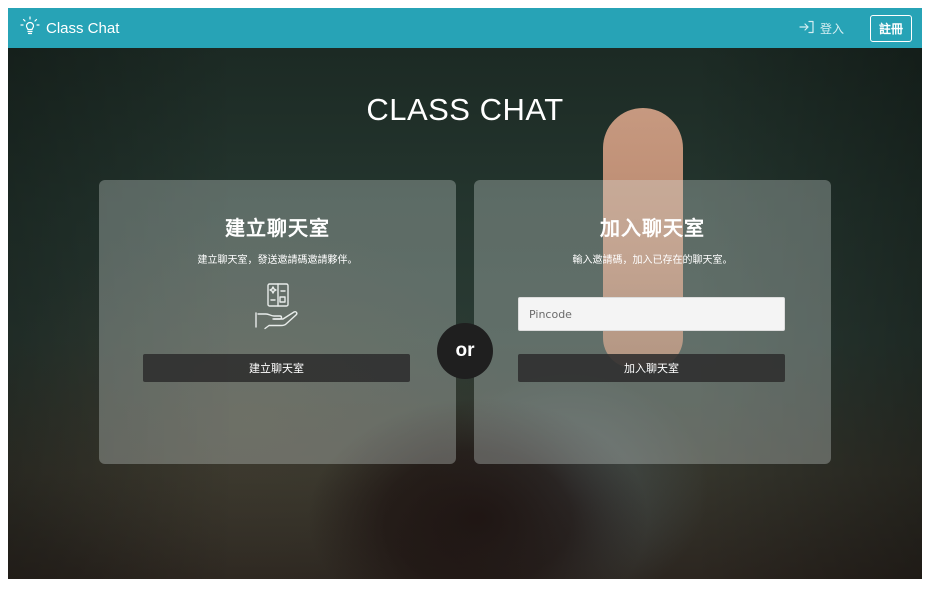 The width and height of the screenshot is (936, 590). I want to click on register-button: 註冊, so click(890, 28).